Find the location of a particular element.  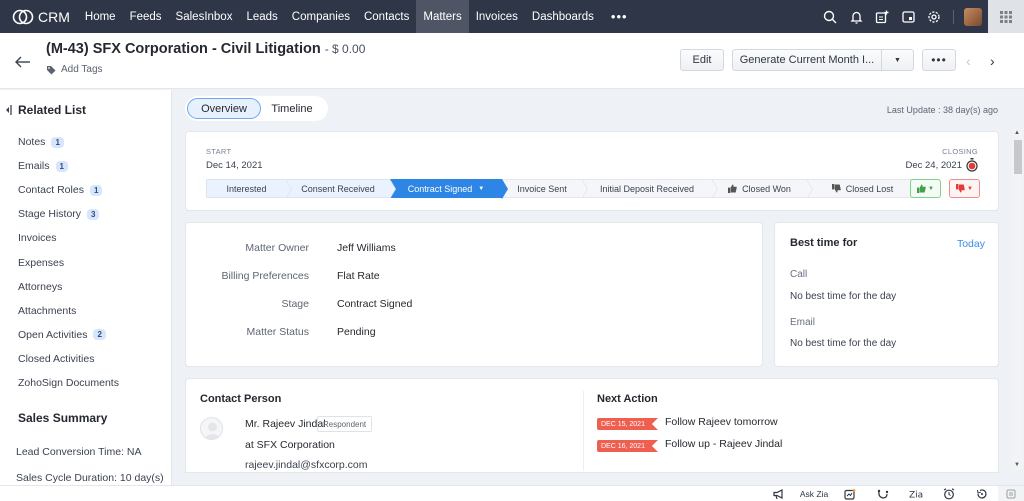

field-value: Contract Signed is located at coordinates (374, 304).